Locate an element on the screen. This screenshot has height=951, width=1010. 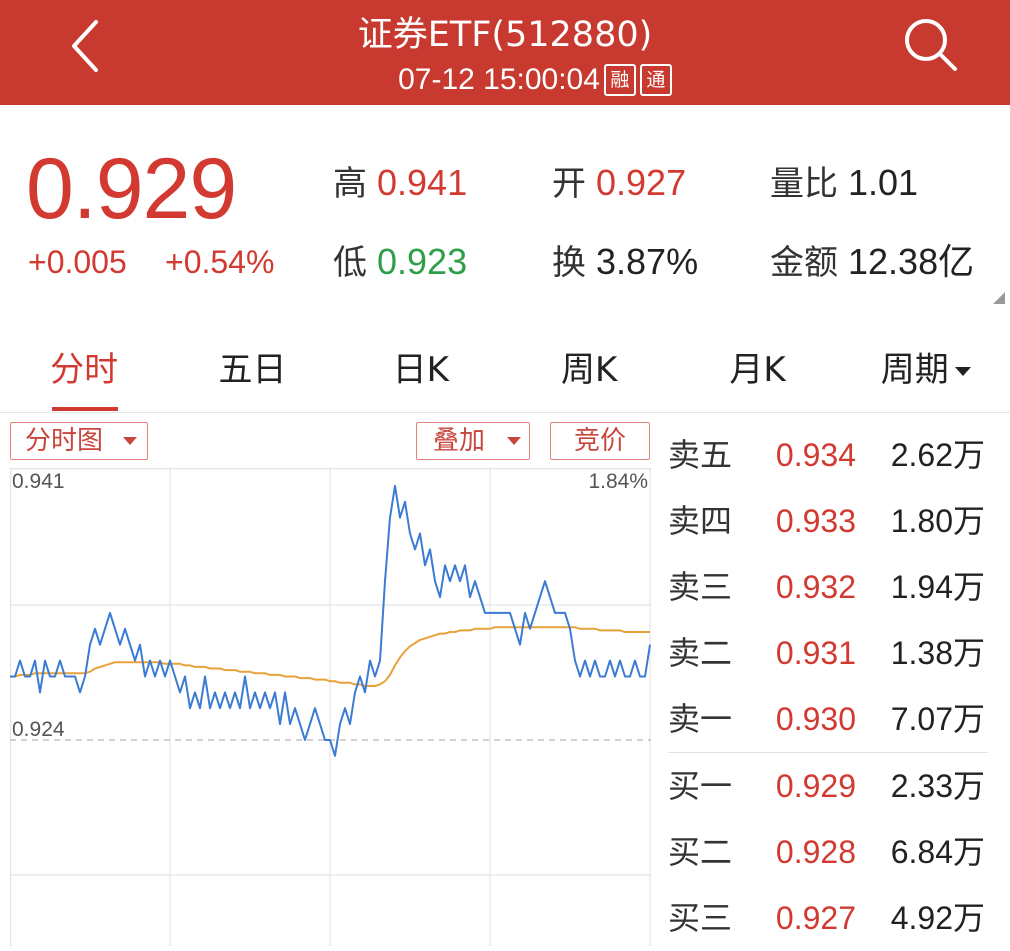
stat-amount: 金额 12.38亿 is located at coordinates (872, 262).